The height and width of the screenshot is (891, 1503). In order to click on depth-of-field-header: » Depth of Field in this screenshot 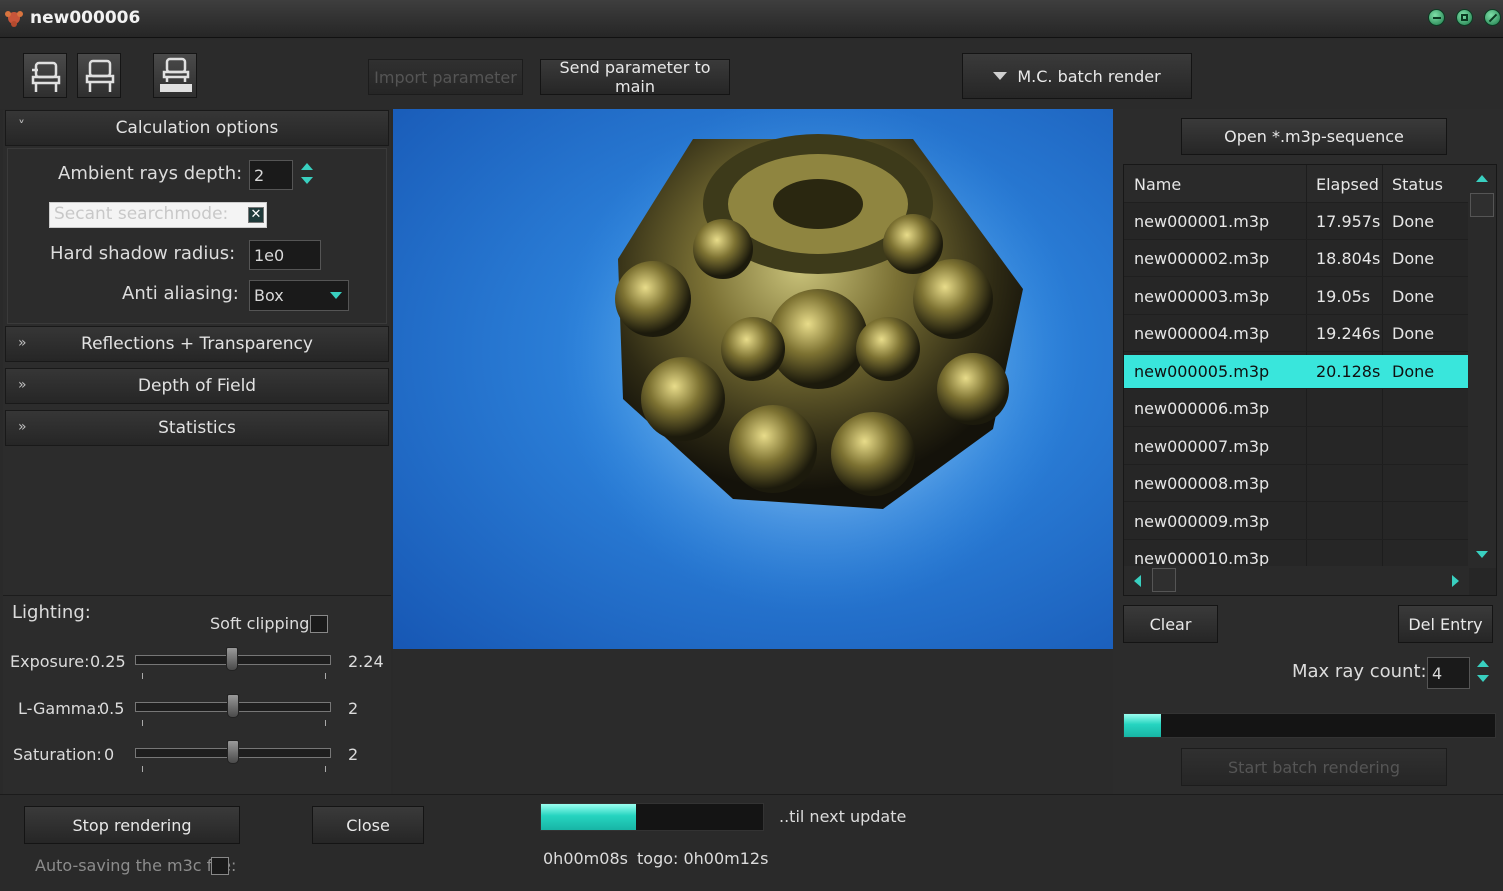, I will do `click(197, 386)`.